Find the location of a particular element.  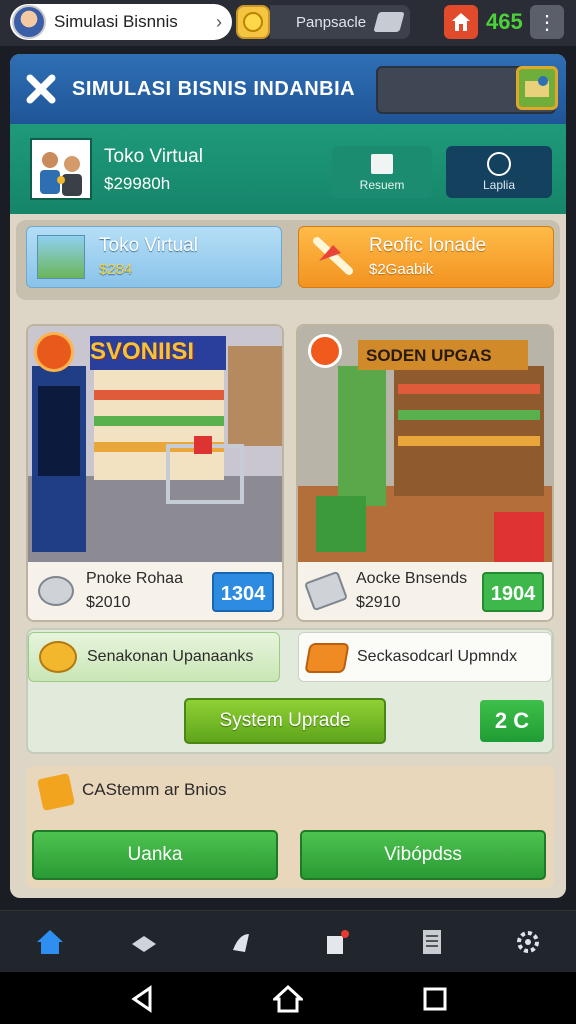

store-name: Aocke Bnsends is located at coordinates (412, 578).